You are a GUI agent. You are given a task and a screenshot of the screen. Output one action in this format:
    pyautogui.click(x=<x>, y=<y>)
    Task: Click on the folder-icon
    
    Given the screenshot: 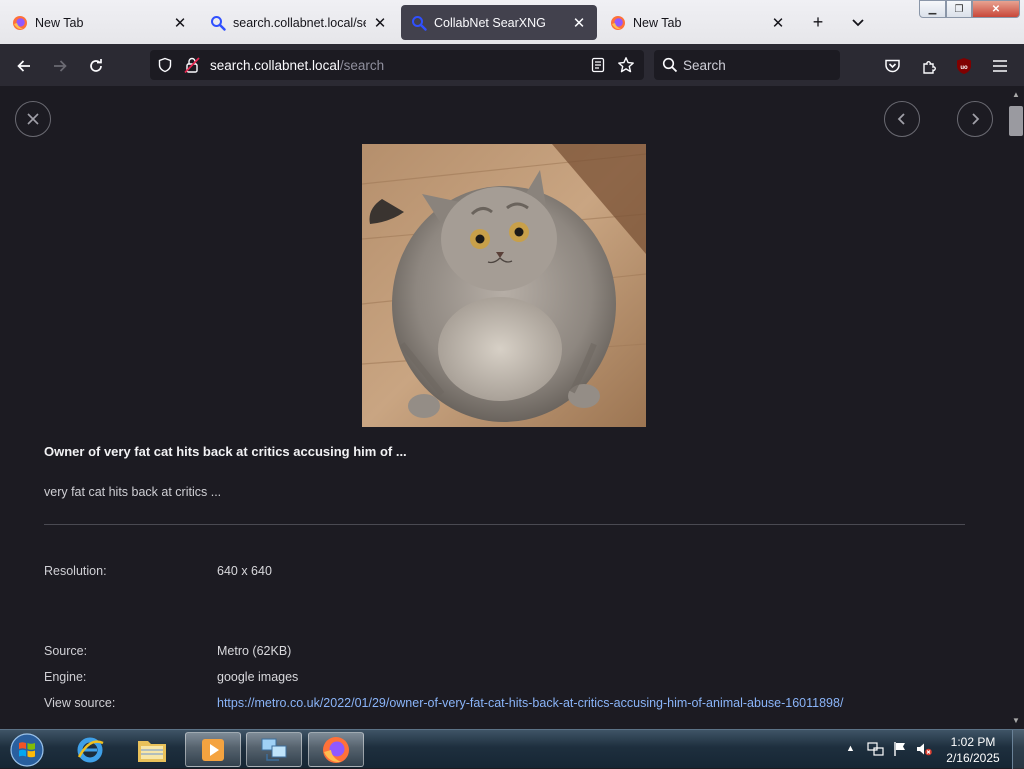 What is the action you would take?
    pyautogui.click(x=152, y=751)
    